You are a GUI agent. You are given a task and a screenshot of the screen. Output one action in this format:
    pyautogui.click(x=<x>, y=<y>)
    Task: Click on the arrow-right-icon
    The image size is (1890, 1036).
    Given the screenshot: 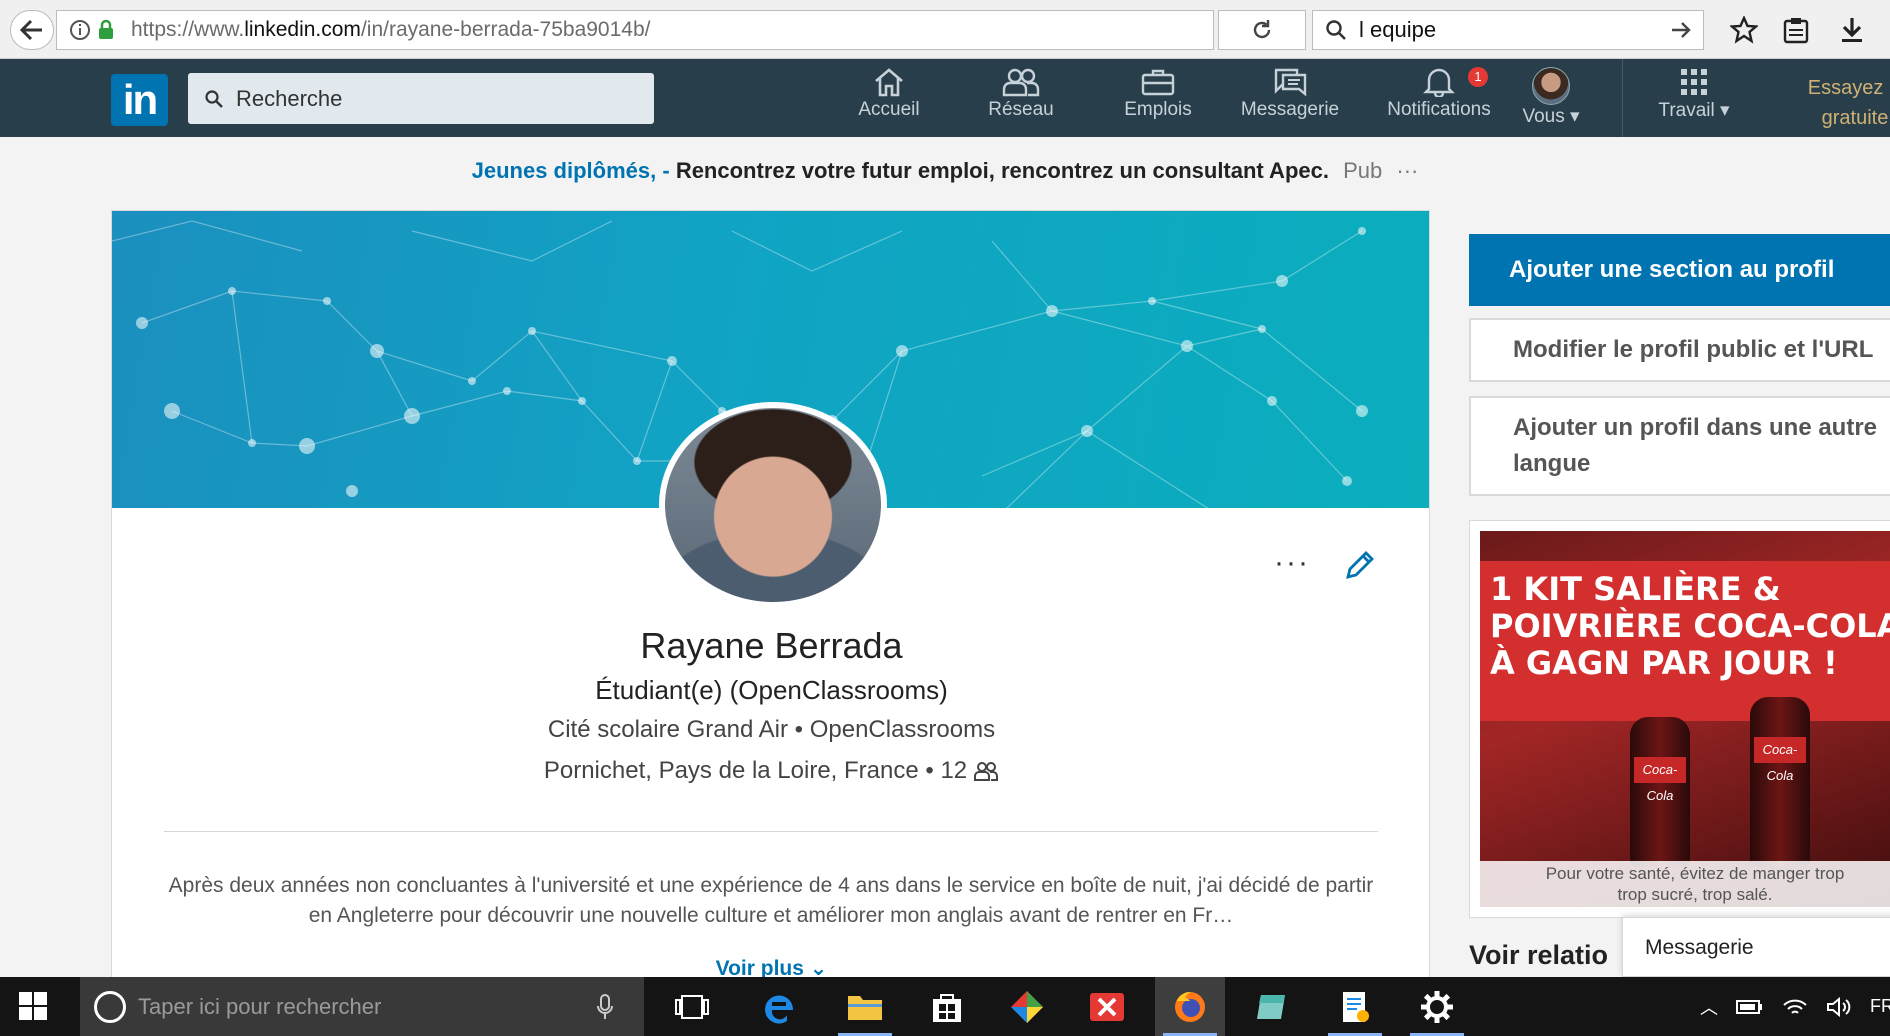 What is the action you would take?
    pyautogui.click(x=1681, y=30)
    